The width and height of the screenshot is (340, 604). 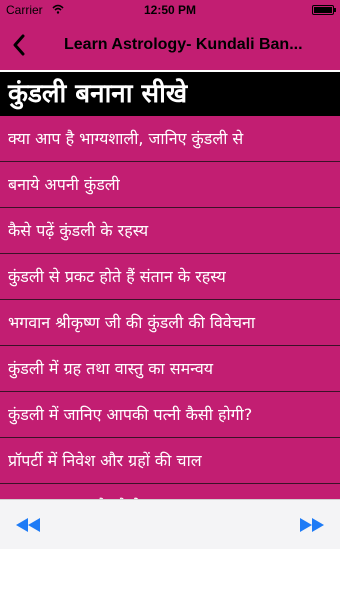 I want to click on list-item: क्या आप है भाग्यशाली, जानिए कुंडली से, so click(x=170, y=139).